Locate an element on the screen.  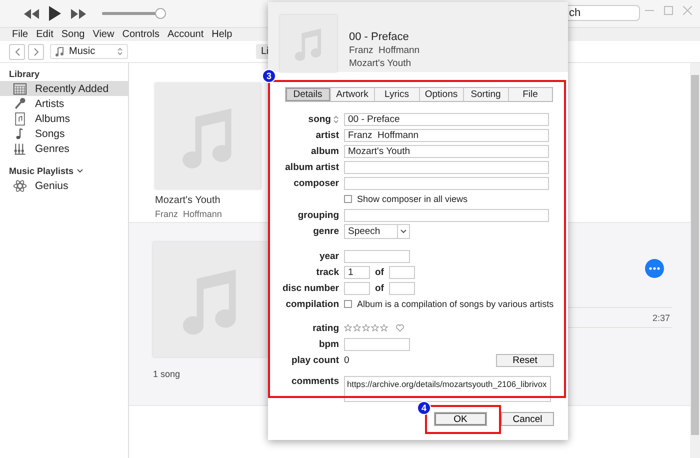
song-album: Mozart's Youth is located at coordinates (380, 63).